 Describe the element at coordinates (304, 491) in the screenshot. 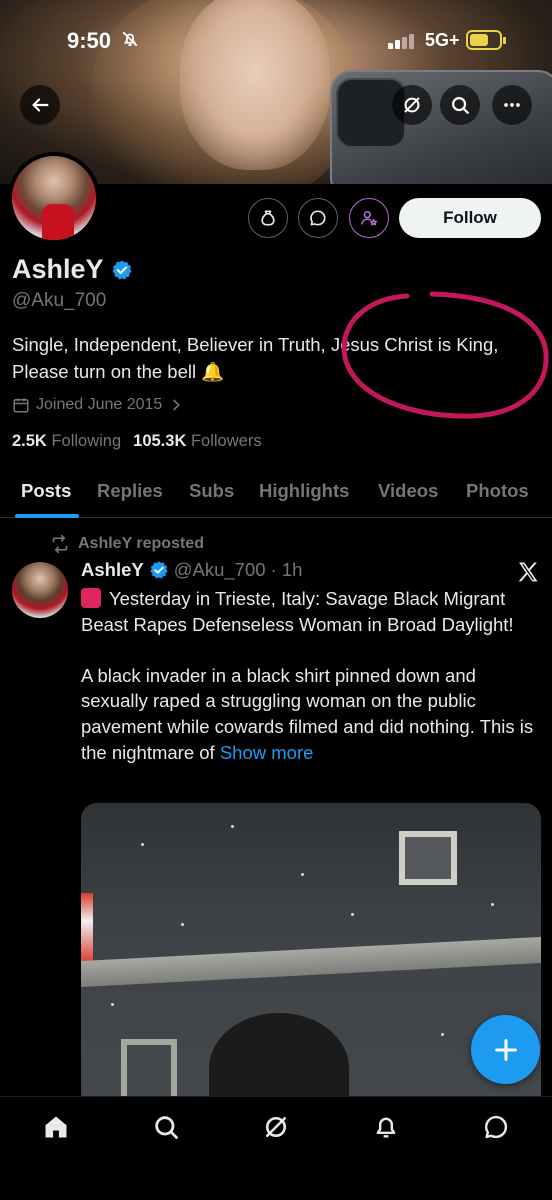

I see `tab-highlights: Highlights` at that location.